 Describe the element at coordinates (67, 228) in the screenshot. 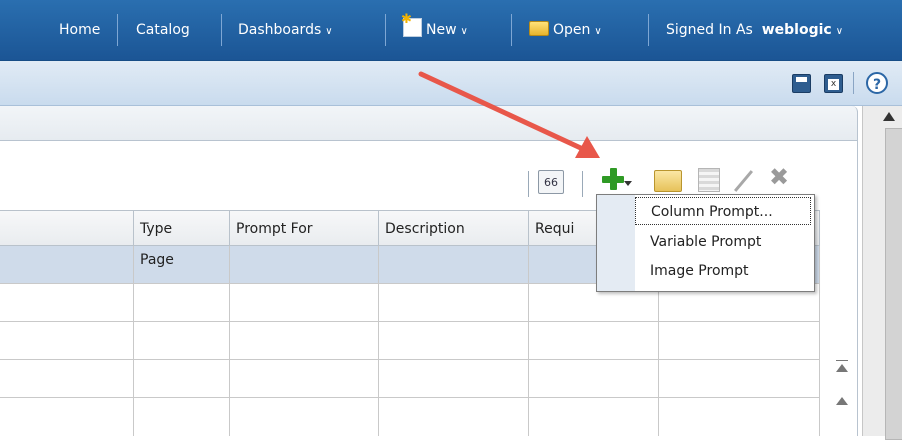

I see `column-header-blank` at that location.